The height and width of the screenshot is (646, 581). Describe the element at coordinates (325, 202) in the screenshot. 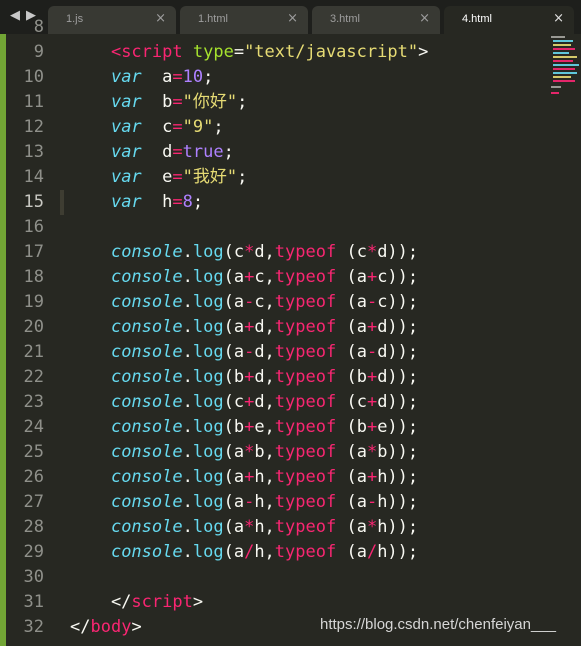

I see `code-line: var h=8;` at that location.